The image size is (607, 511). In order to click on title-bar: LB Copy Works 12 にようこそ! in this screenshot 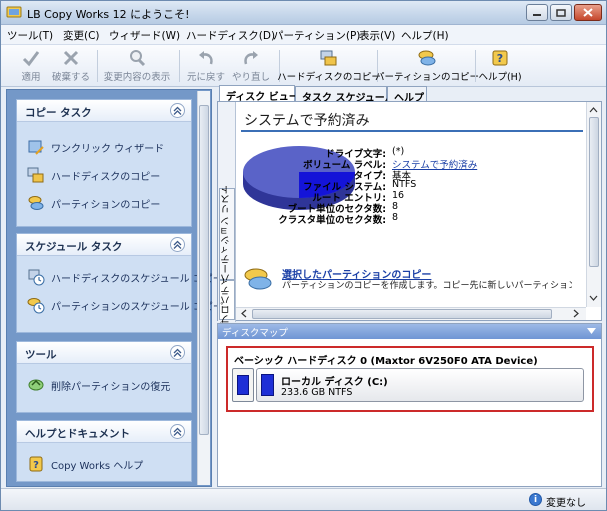, I will do `click(303, 13)`.